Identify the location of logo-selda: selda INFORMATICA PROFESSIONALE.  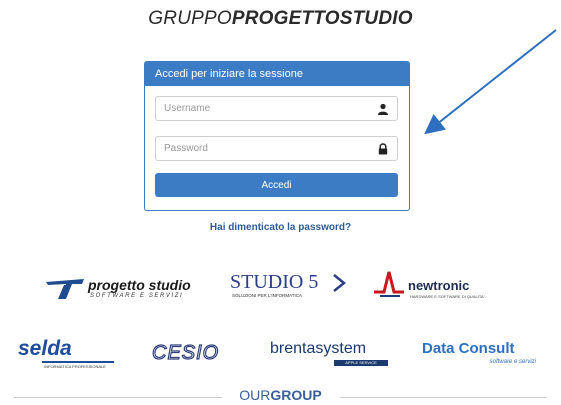
(68, 353).